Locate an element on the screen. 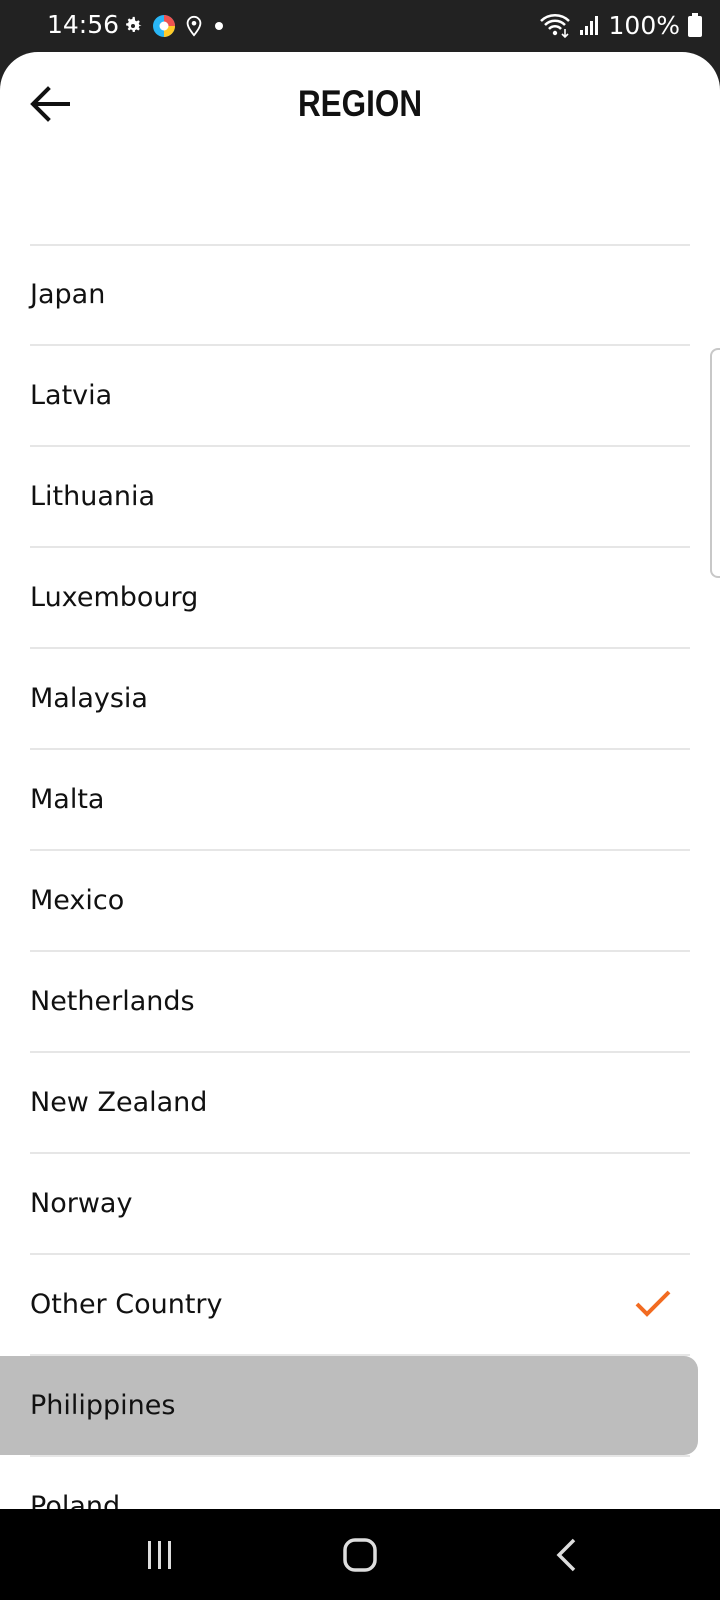 The width and height of the screenshot is (720, 1600). recents-button is located at coordinates (160, 1555).